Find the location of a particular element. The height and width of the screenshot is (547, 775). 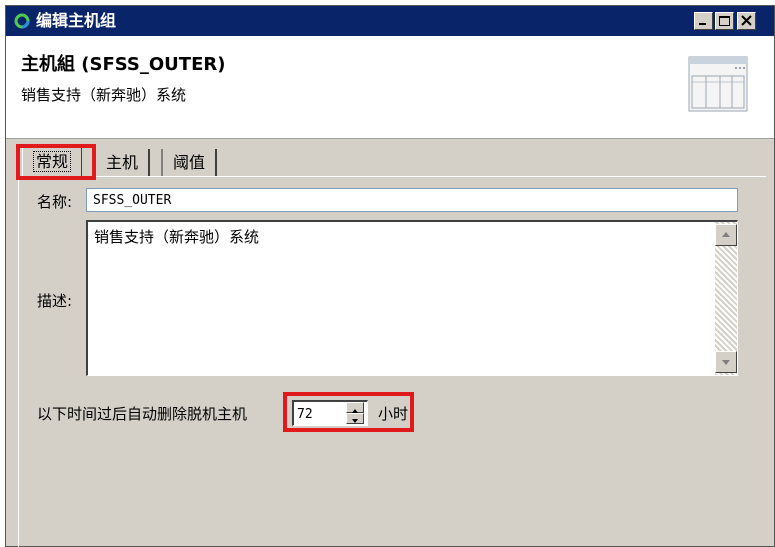

scroll-up-button is located at coordinates (726, 235).